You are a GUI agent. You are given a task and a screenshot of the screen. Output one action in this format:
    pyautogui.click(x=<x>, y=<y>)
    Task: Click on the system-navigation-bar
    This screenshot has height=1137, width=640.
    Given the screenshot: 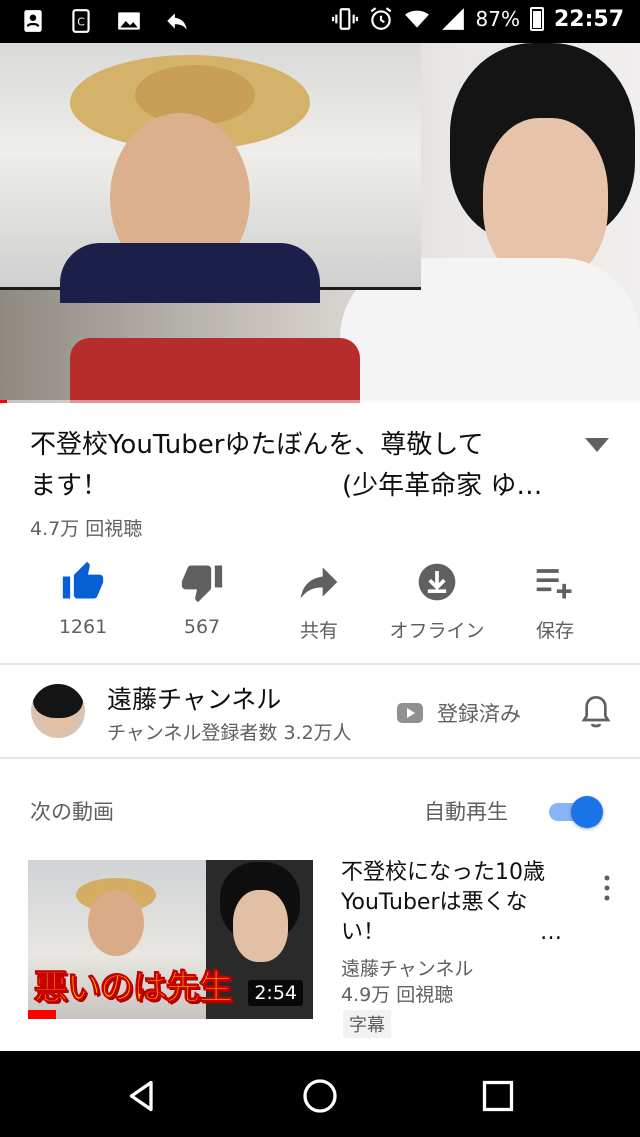 What is the action you would take?
    pyautogui.click(x=320, y=1094)
    